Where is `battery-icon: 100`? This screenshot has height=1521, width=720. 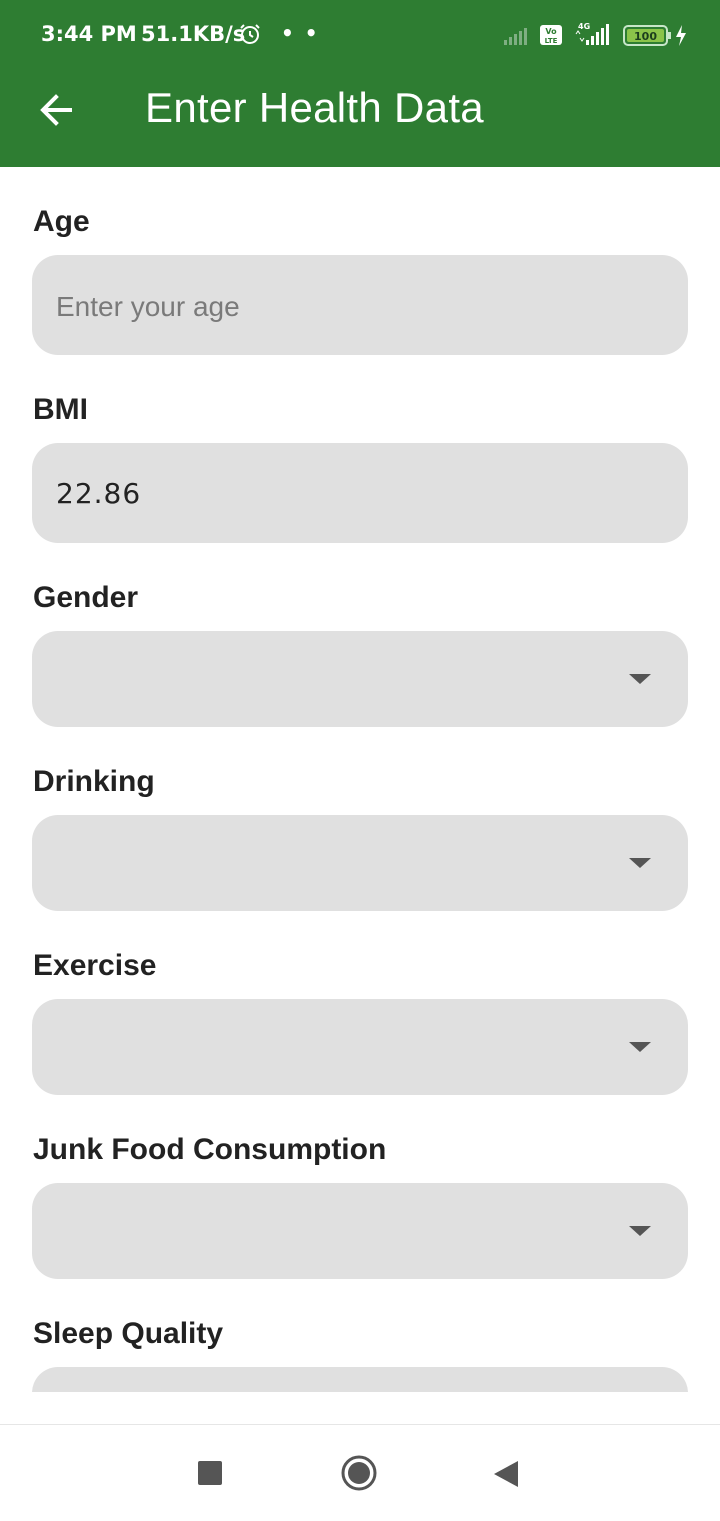
battery-icon: 100 is located at coordinates (647, 35).